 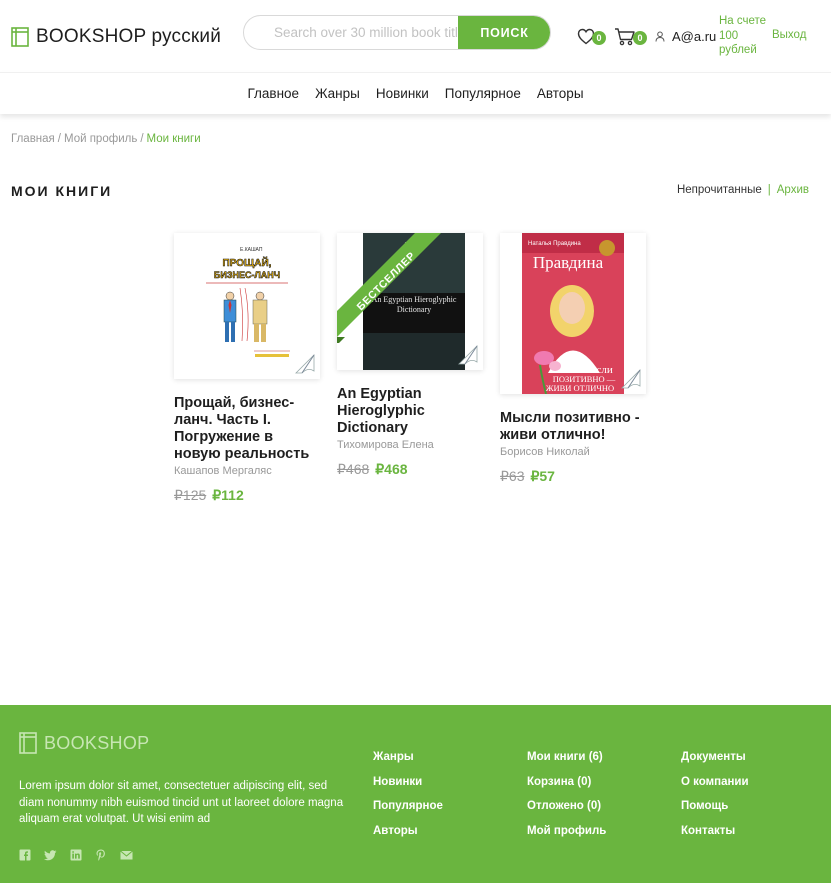 What do you see at coordinates (694, 36) in the screenshot?
I see `user-email: A@a.ru` at bounding box center [694, 36].